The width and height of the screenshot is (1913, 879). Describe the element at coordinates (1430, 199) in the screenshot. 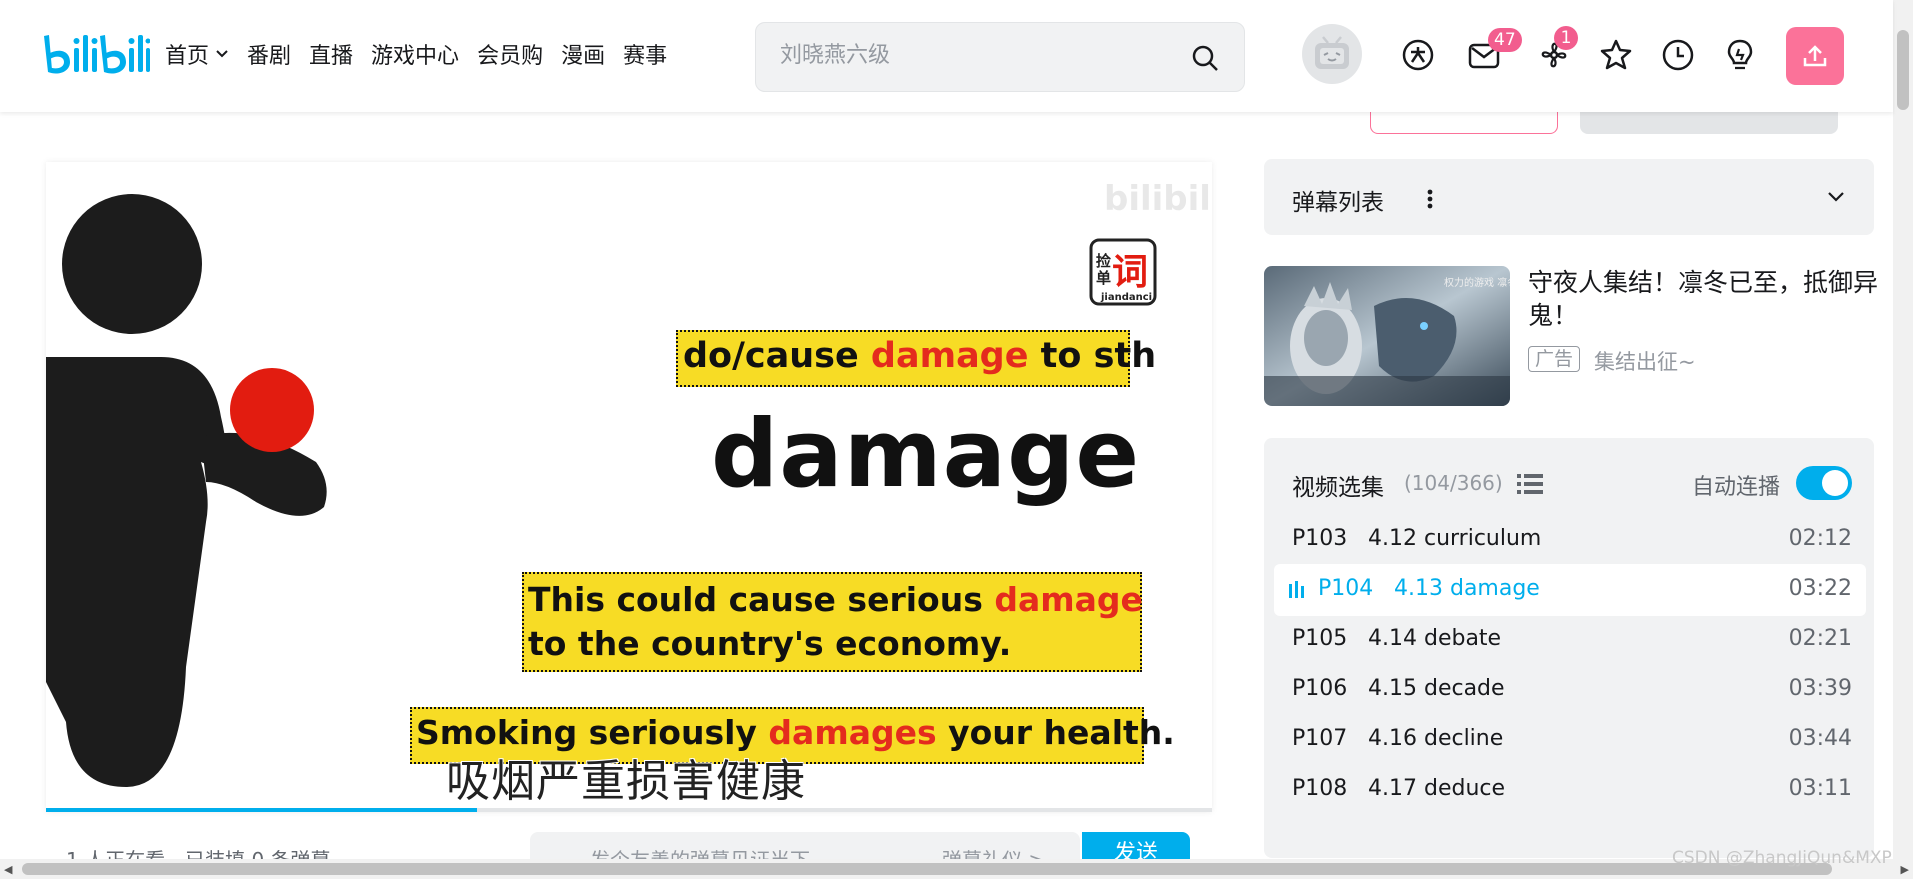

I see `more-options-icon` at that location.